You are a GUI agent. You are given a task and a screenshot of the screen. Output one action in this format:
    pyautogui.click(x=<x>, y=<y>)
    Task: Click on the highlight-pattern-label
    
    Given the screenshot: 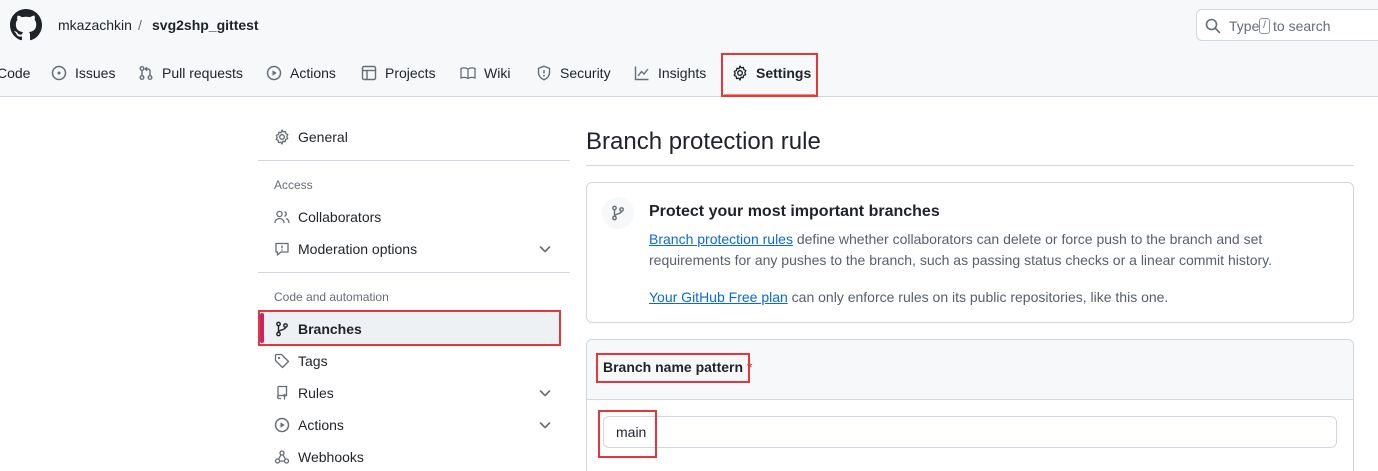 What is the action you would take?
    pyautogui.click(x=673, y=368)
    